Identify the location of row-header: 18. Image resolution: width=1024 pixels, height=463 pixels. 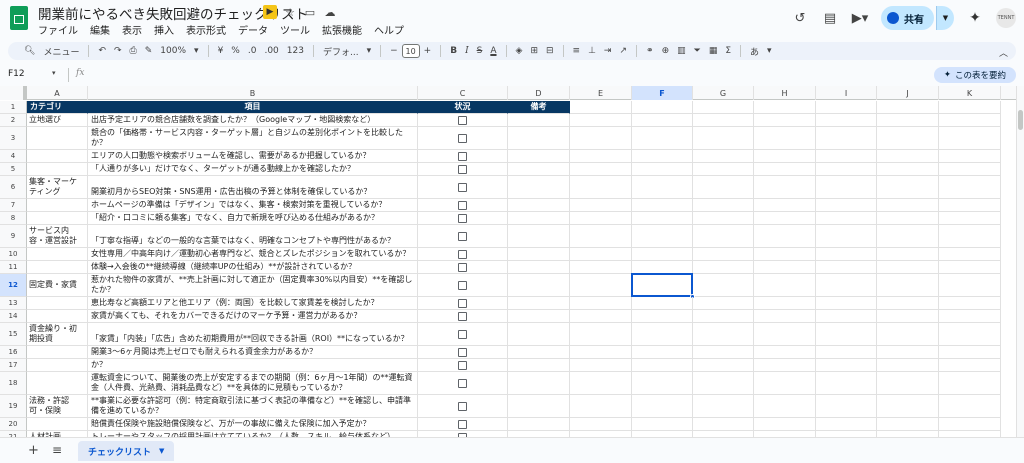
(13, 383).